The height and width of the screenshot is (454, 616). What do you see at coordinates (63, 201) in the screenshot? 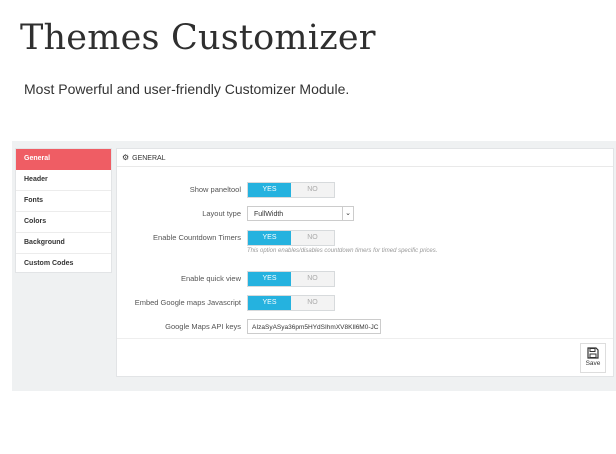
I see `sidebar-item-fonts: Fonts` at bounding box center [63, 201].